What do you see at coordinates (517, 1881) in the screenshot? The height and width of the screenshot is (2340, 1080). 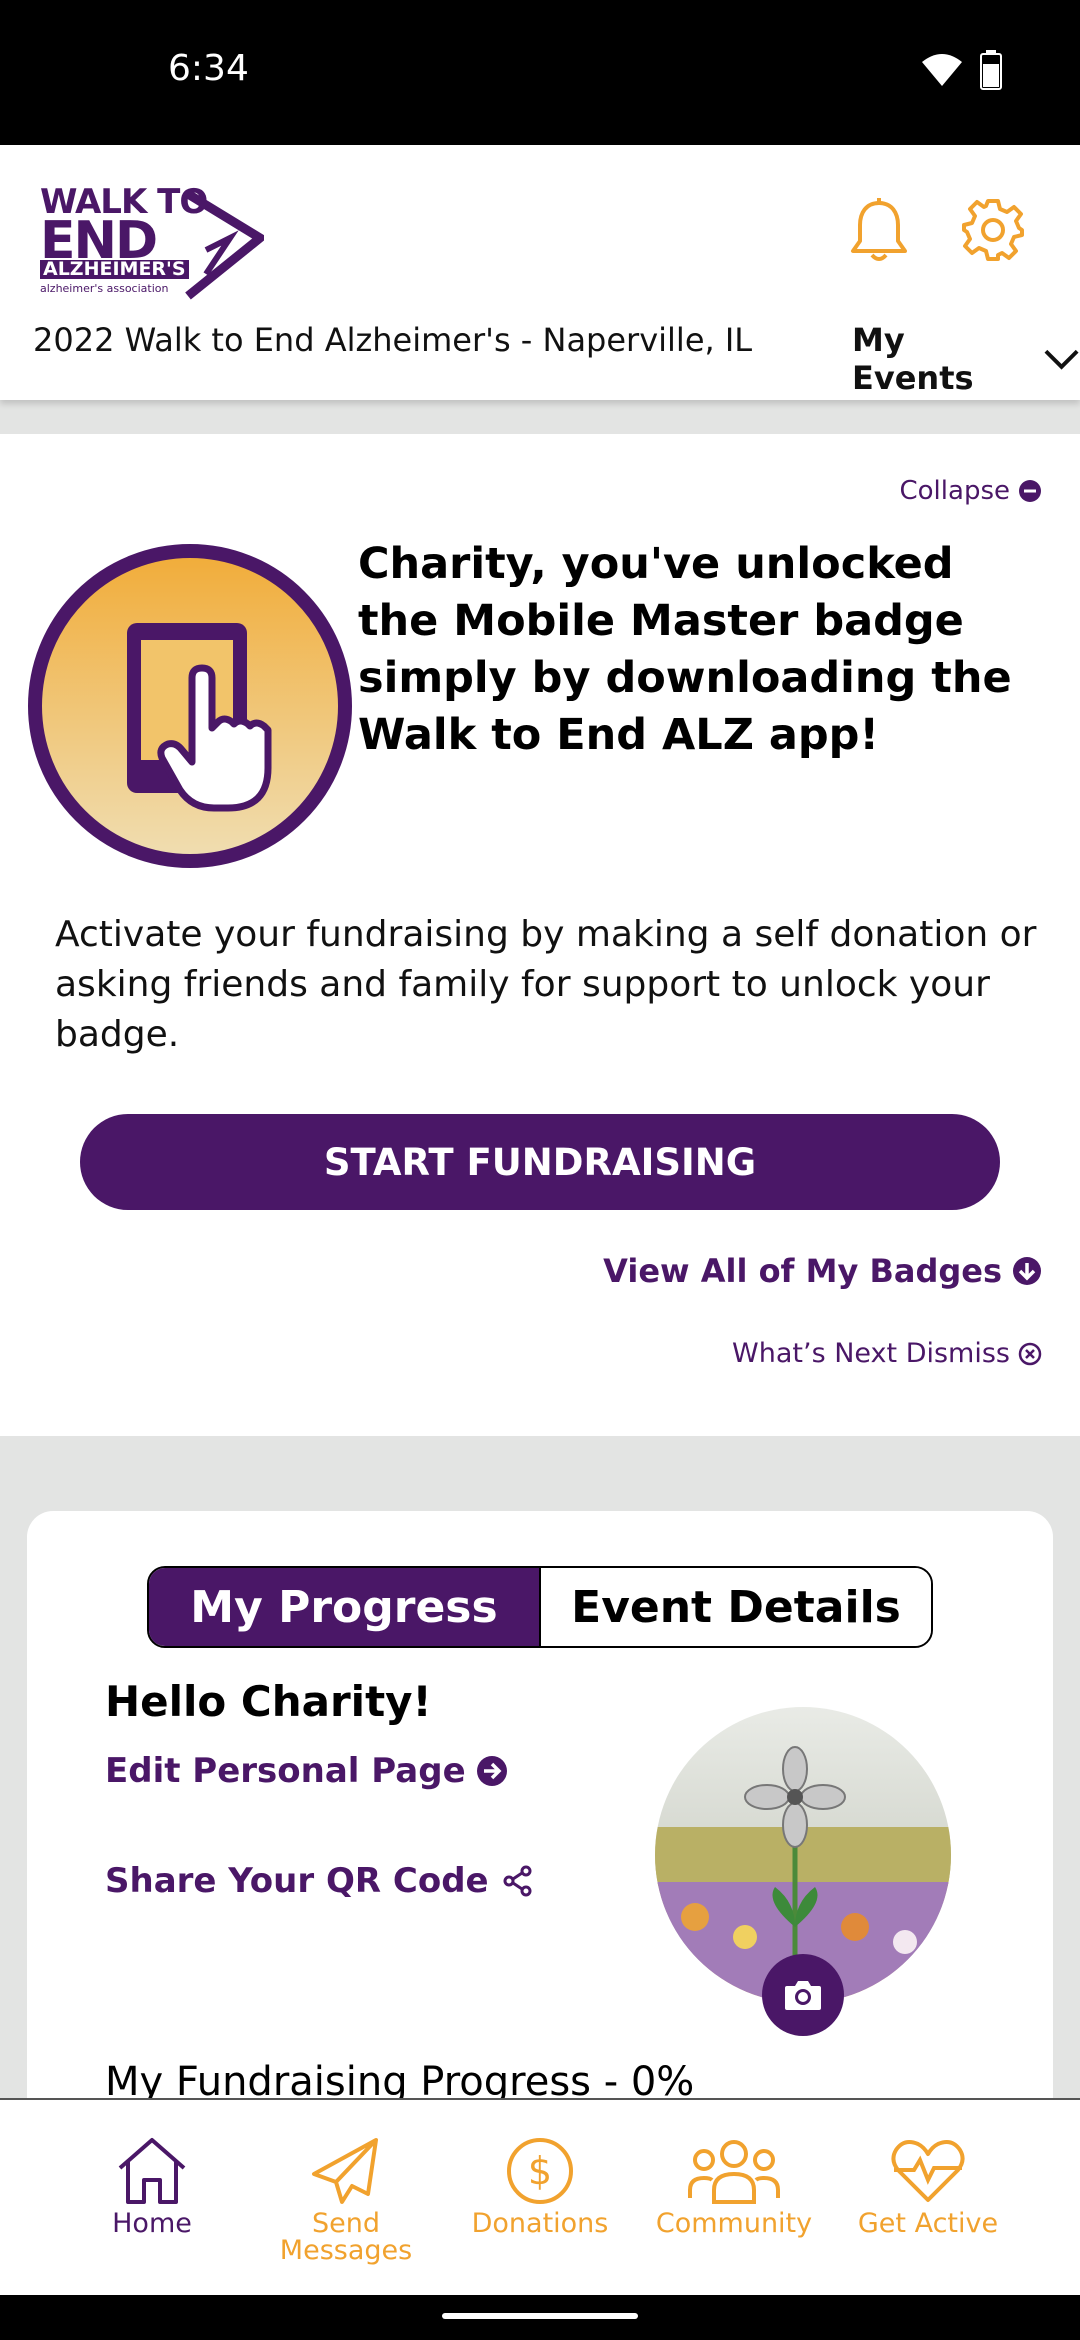 I see `share-icon` at bounding box center [517, 1881].